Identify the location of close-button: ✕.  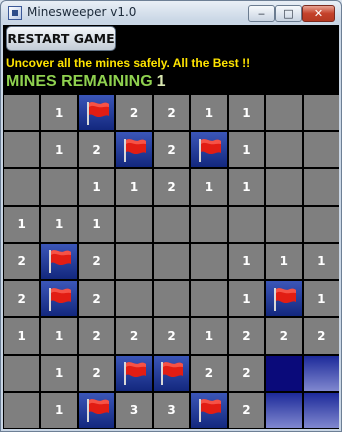
(318, 13).